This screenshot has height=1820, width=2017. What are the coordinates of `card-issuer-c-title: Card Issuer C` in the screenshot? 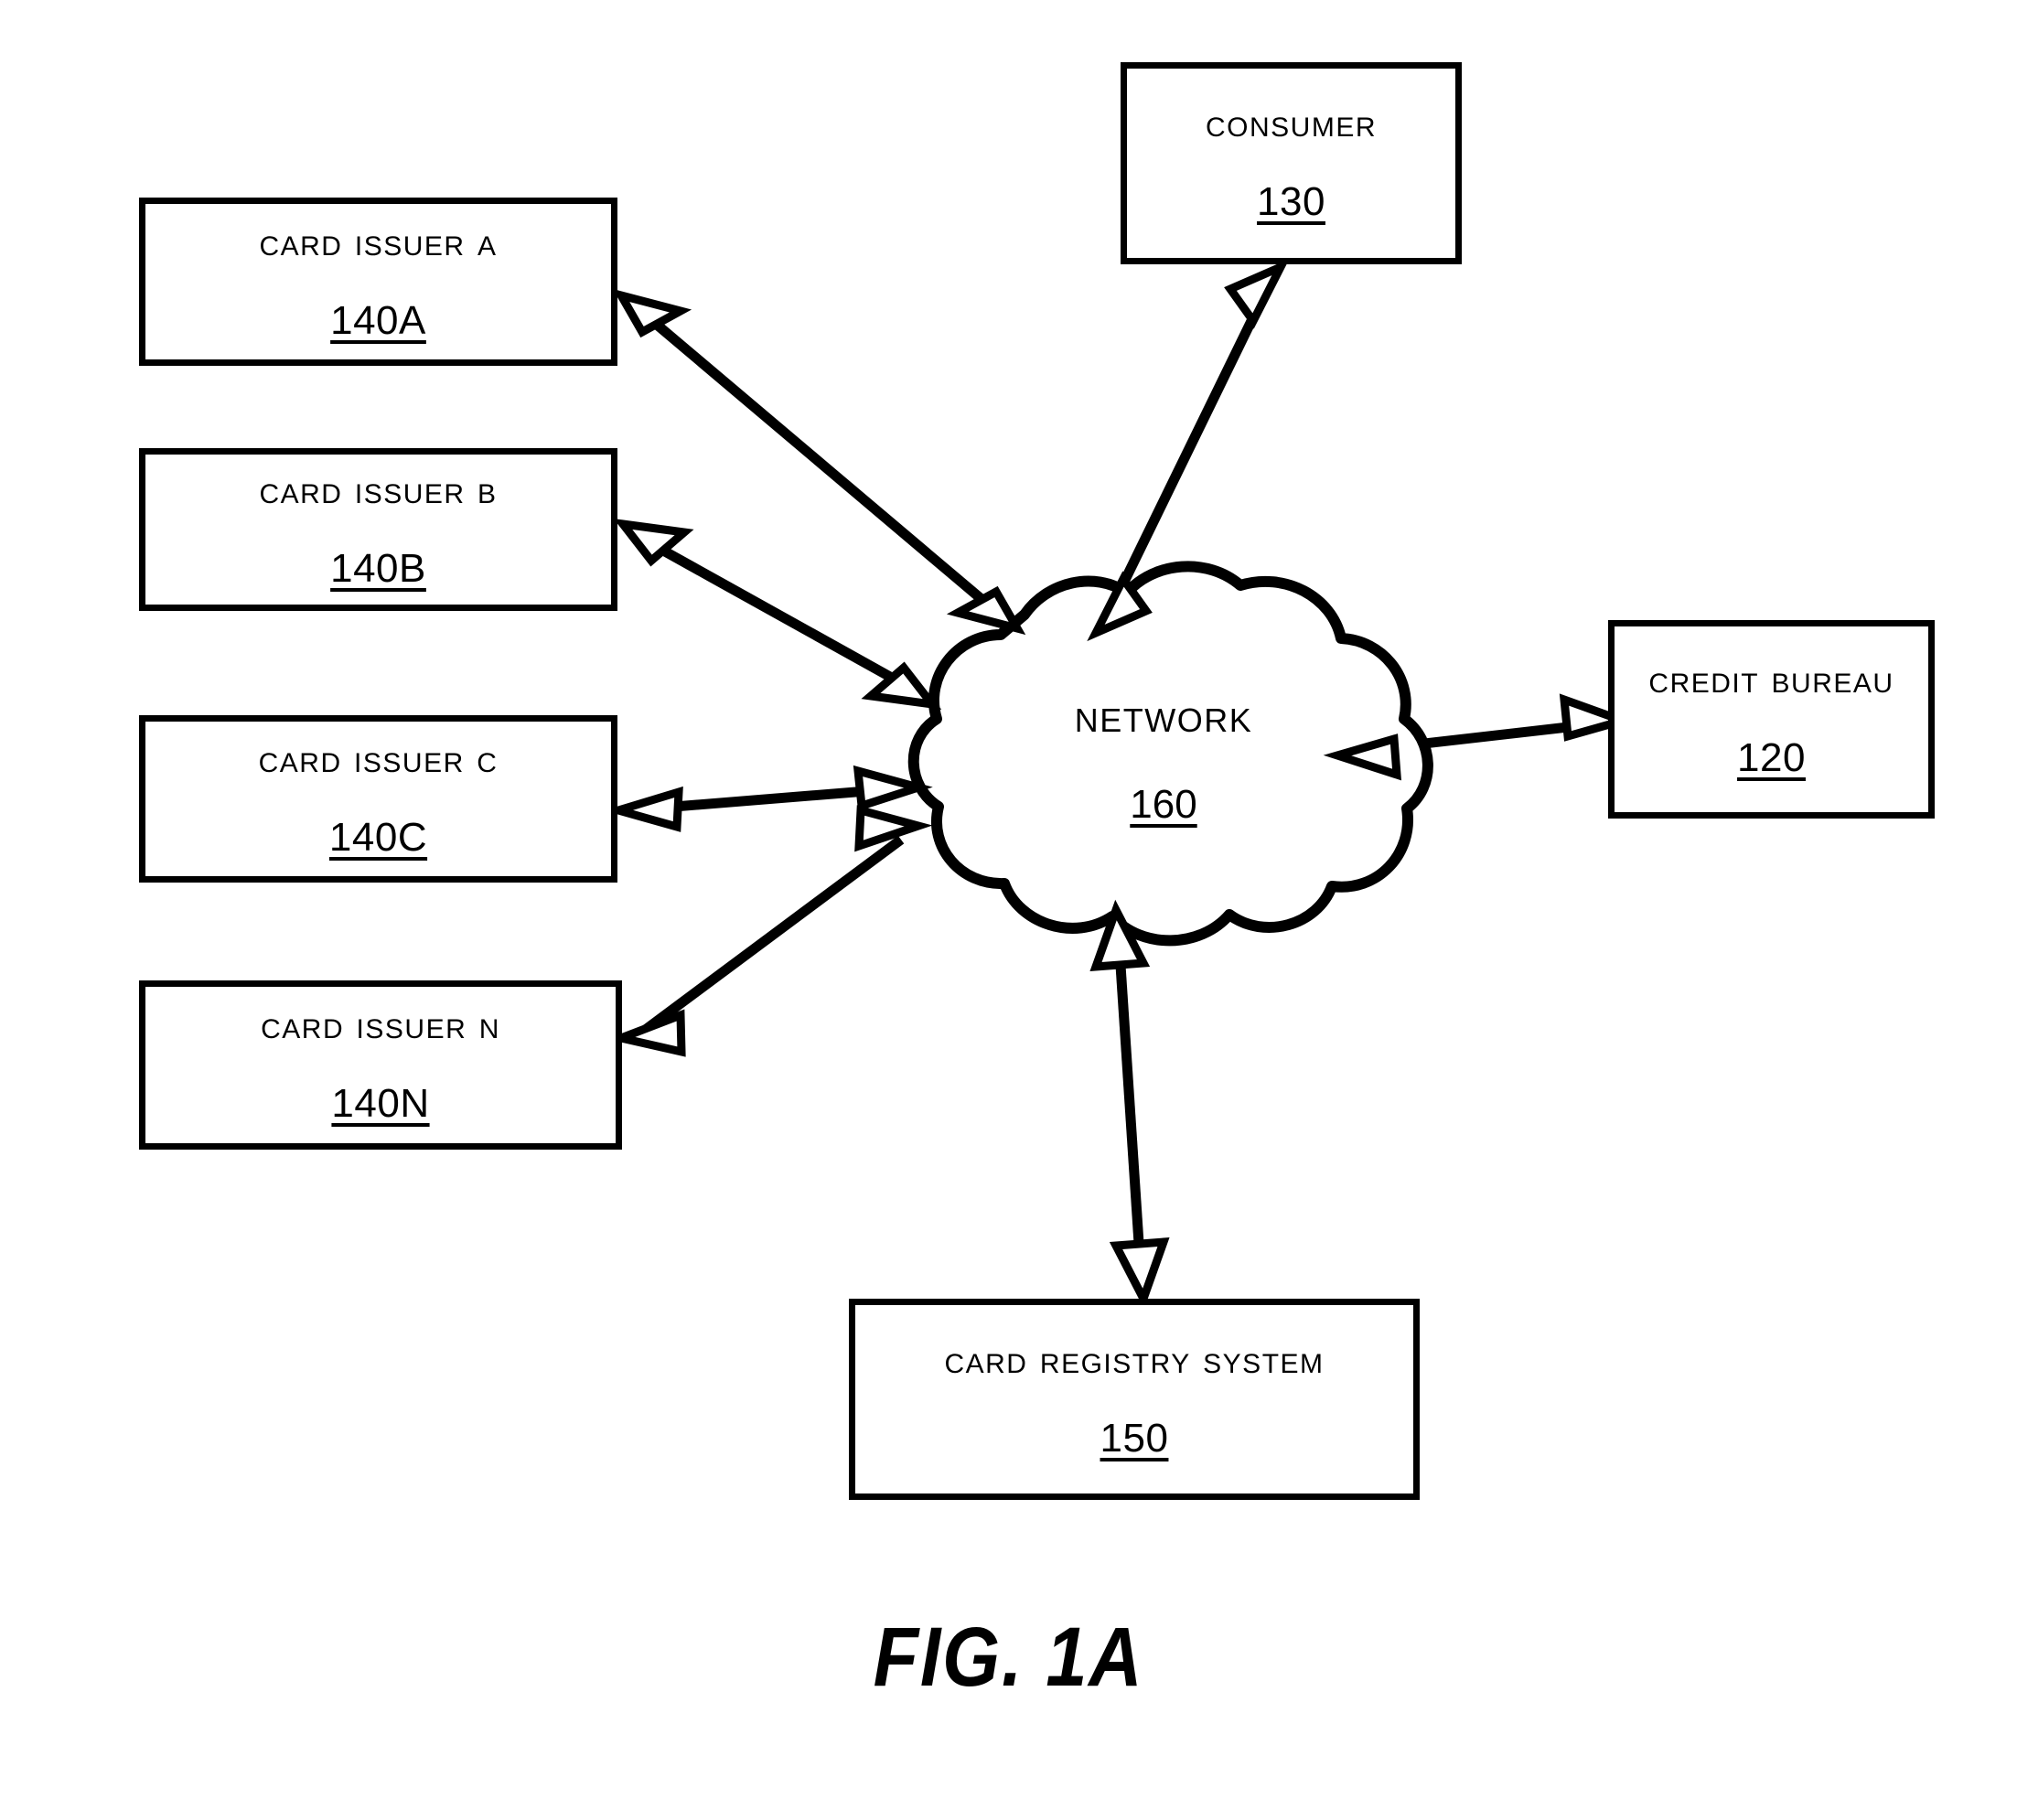 It's located at (378, 759).